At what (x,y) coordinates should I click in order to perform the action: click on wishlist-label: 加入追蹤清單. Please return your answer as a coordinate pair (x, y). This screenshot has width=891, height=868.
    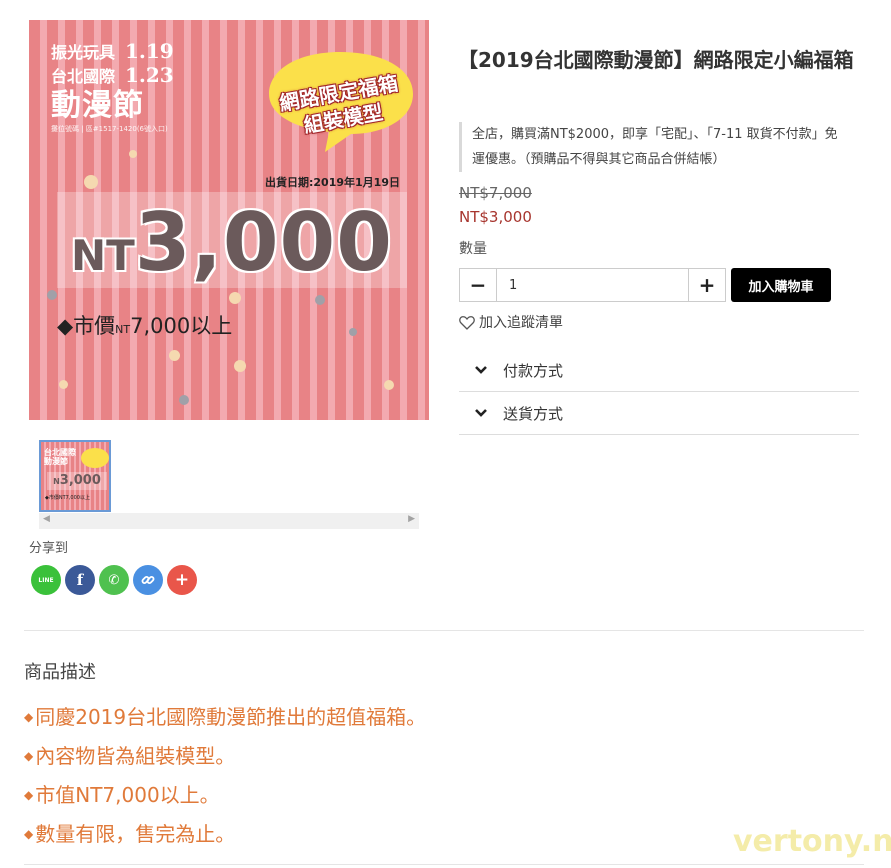
    Looking at the image, I should click on (521, 323).